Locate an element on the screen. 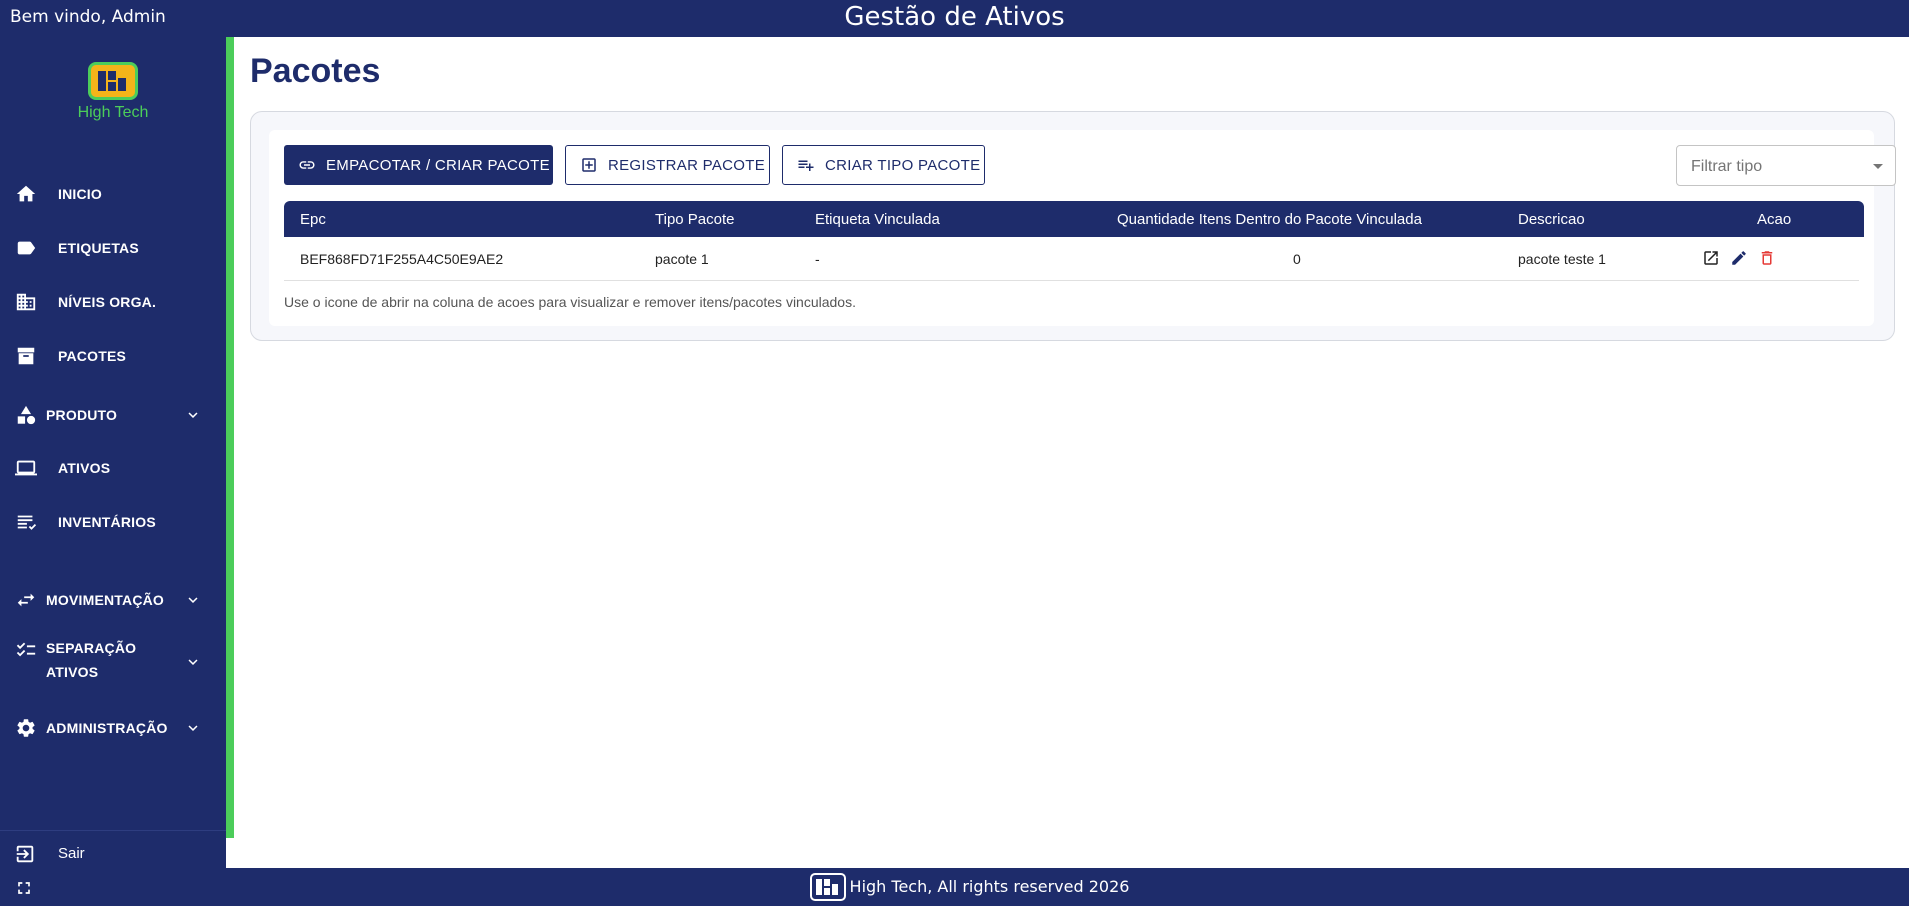 The height and width of the screenshot is (906, 1909). sidebar-item-ativos: ATIVOS is located at coordinates (113, 468).